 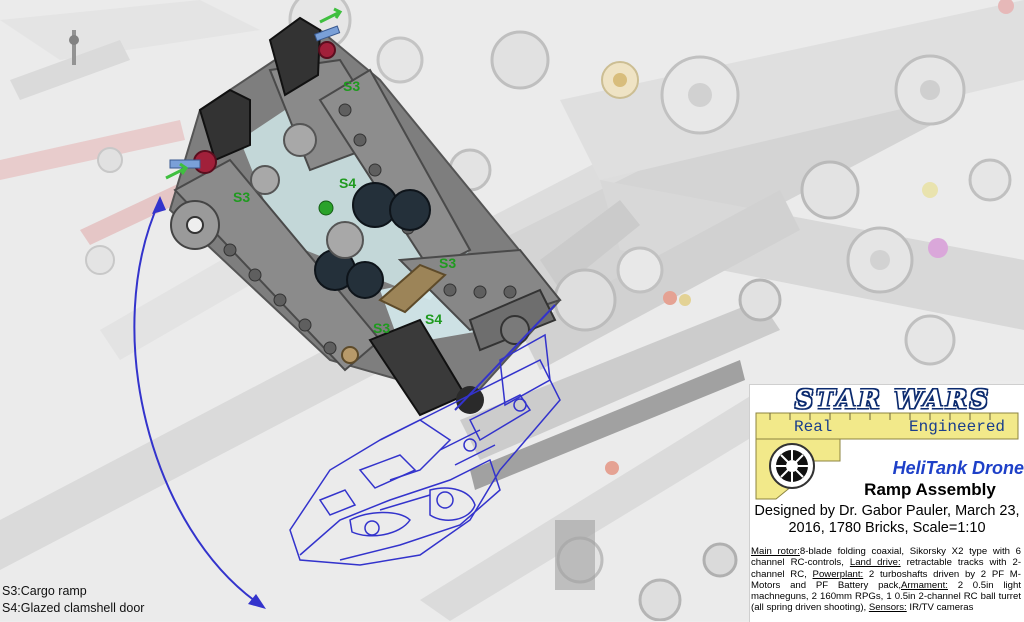 I want to click on spec-label-main-rotor: Main rotor:, so click(x=775, y=551).